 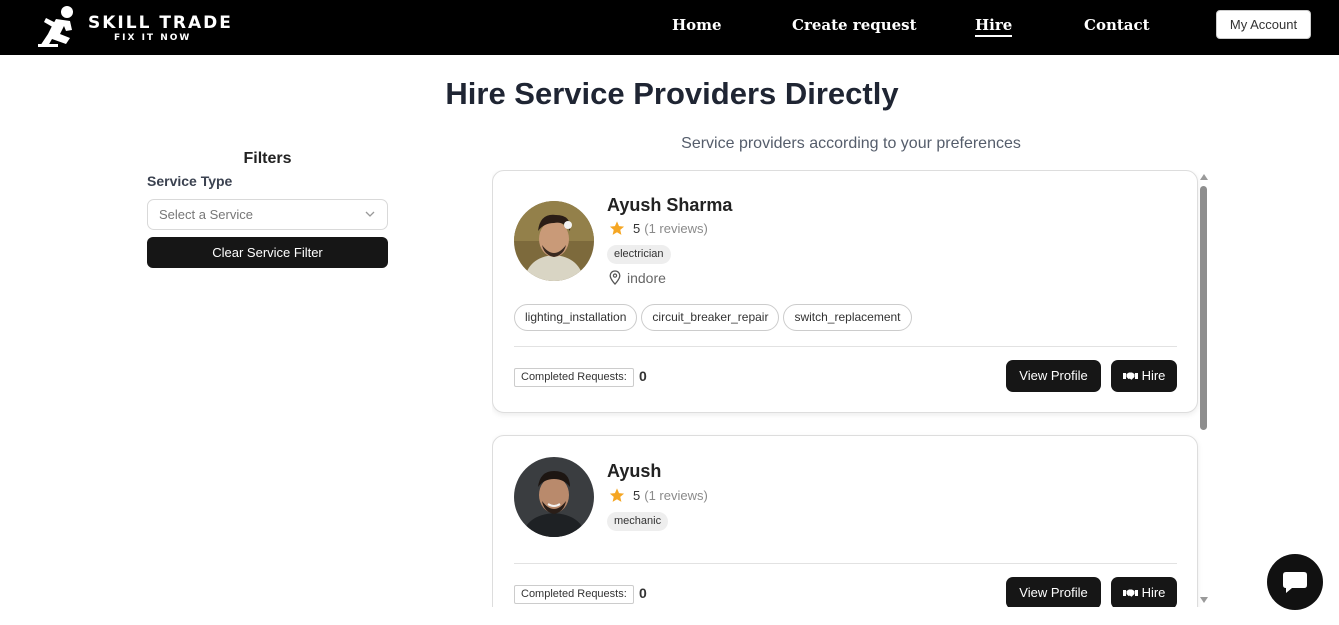 I want to click on provider-list-scrollbar, so click(x=1203, y=388).